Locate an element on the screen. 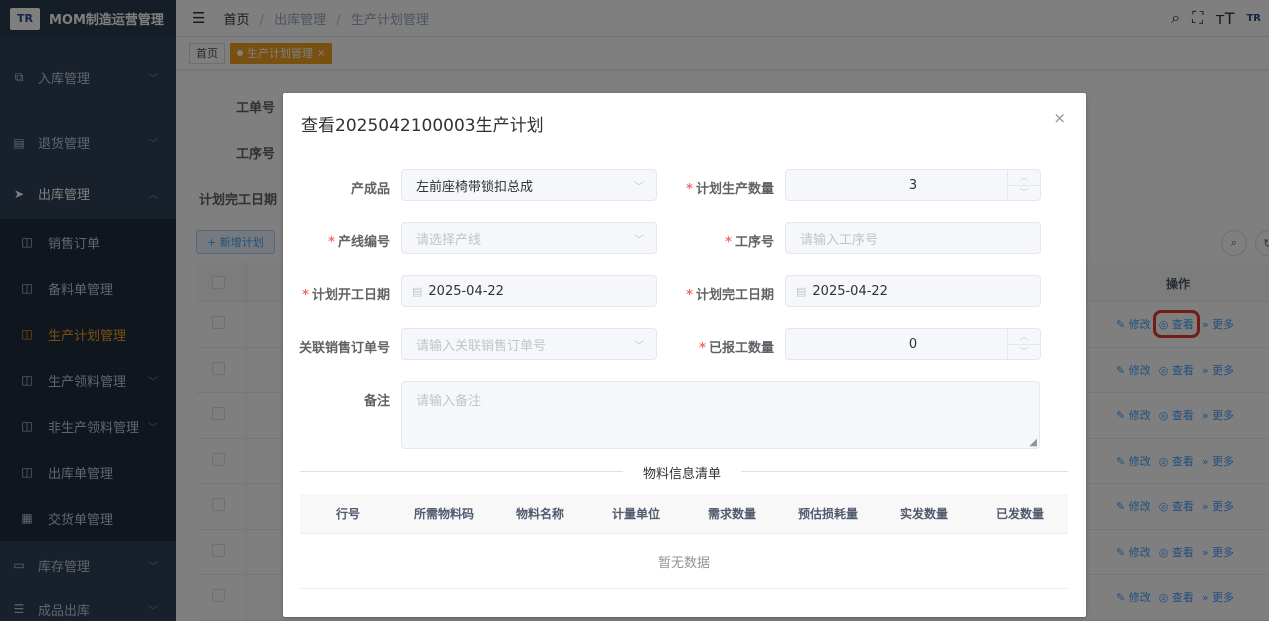  column-header: 物料名称 is located at coordinates (539, 514).